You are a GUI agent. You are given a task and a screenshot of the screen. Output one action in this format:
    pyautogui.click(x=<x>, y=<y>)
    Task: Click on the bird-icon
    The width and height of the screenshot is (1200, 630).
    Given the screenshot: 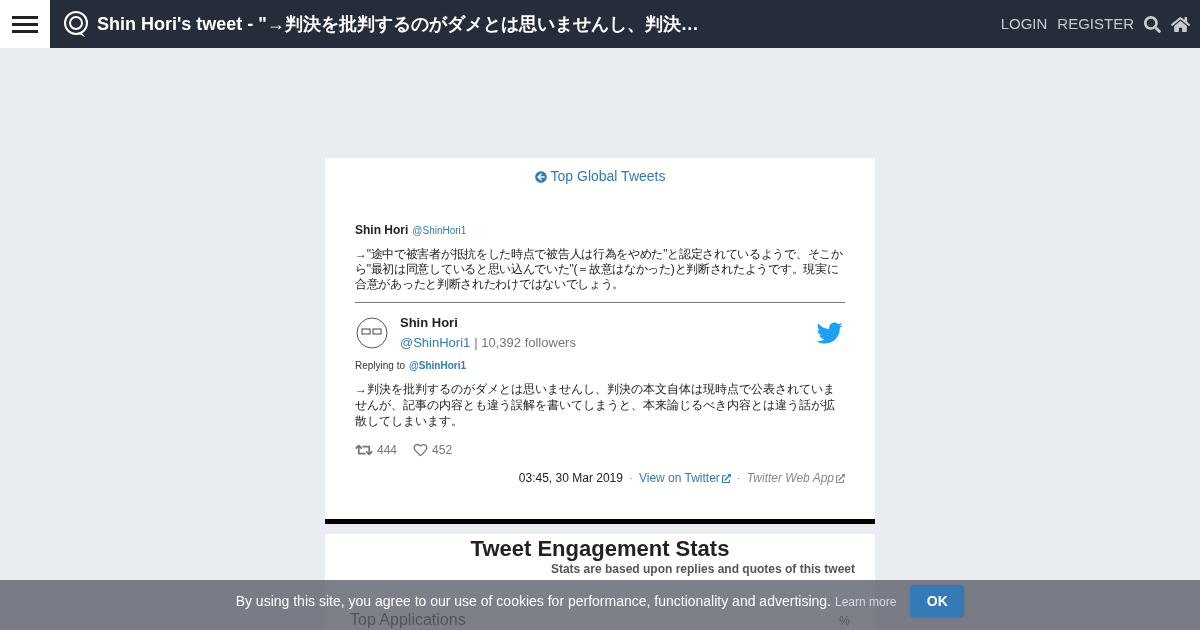 What is the action you would take?
    pyautogui.click(x=829, y=332)
    